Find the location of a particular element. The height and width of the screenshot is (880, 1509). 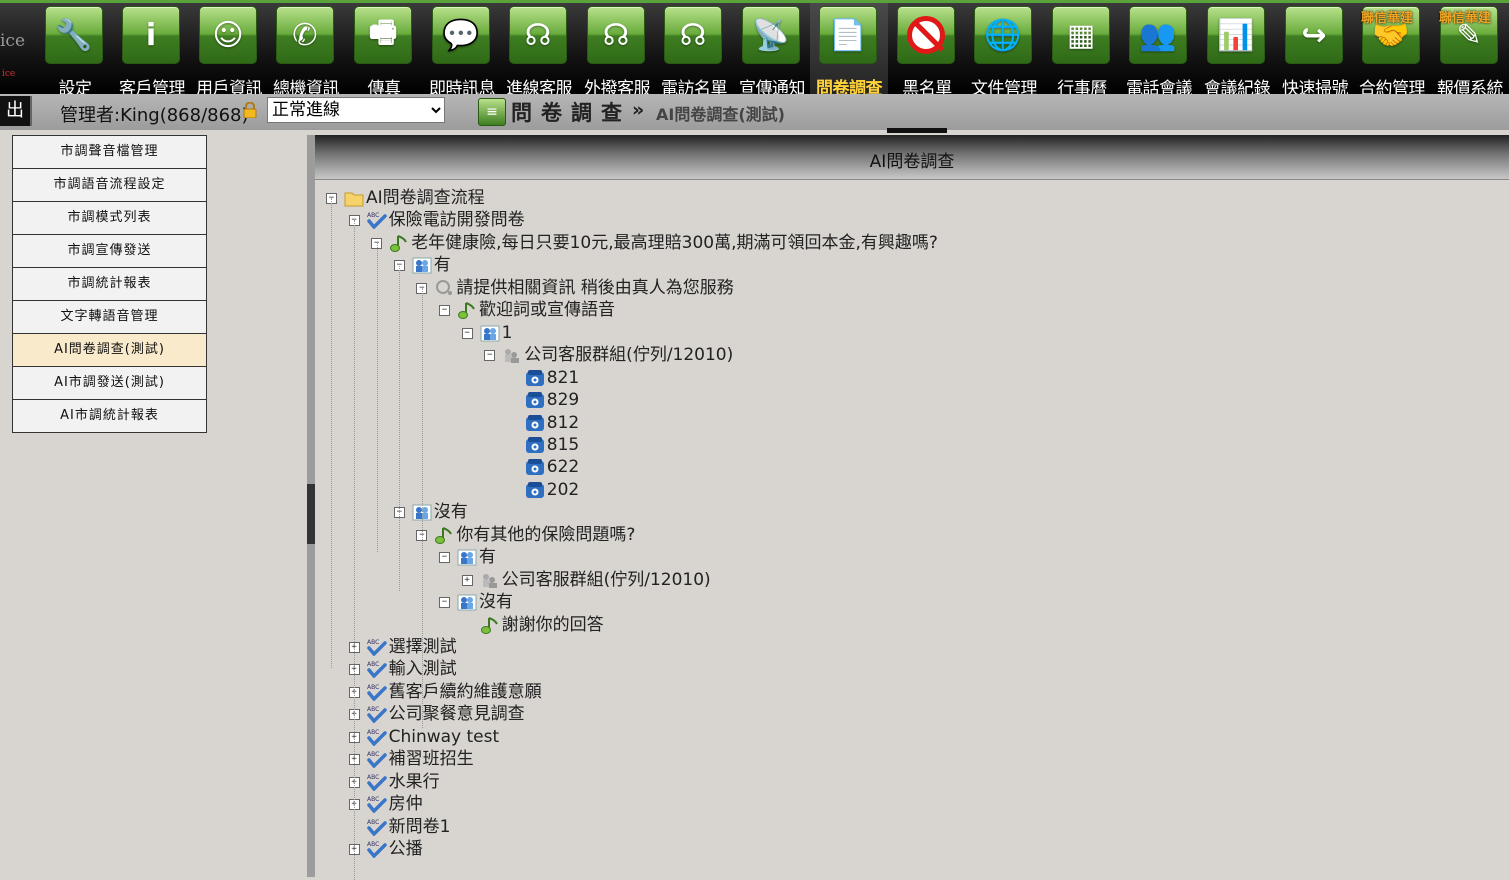

tree-node-label: 謝謝你的回答 is located at coordinates (553, 625).